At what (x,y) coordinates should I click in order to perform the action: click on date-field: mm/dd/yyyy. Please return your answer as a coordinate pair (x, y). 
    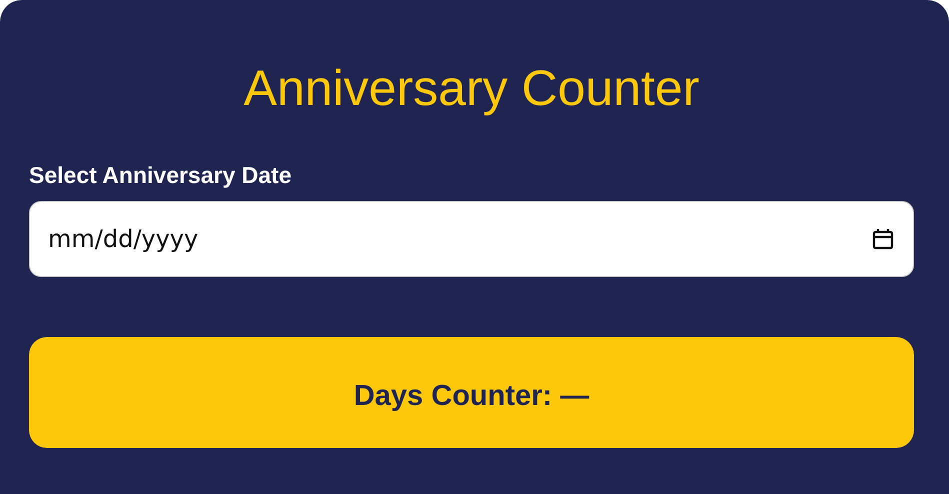
    Looking at the image, I should click on (471, 239).